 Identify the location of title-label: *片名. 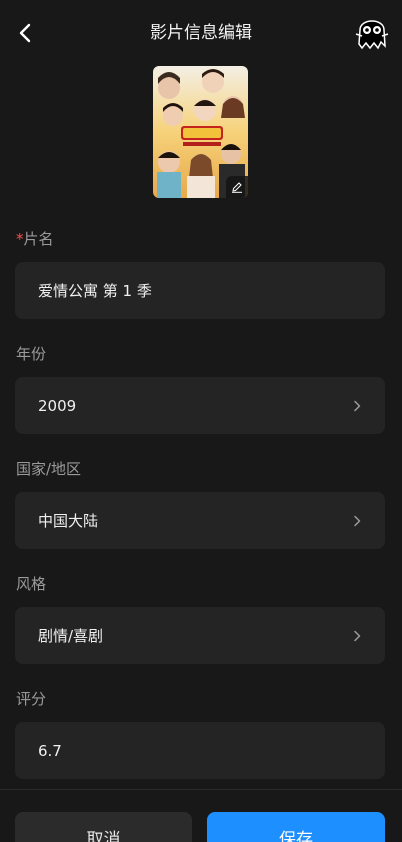
(35, 239).